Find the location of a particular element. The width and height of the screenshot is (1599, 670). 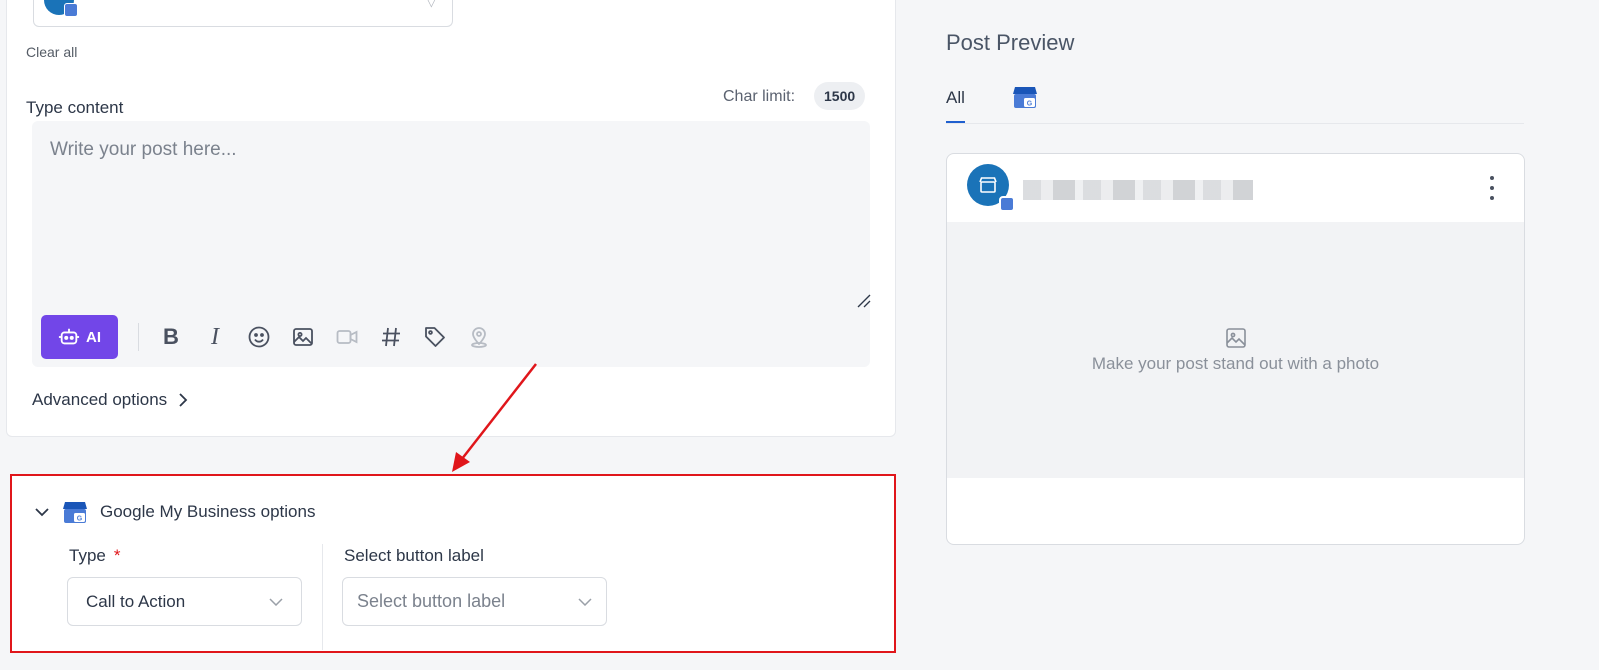

emoji-icon is located at coordinates (259, 337).